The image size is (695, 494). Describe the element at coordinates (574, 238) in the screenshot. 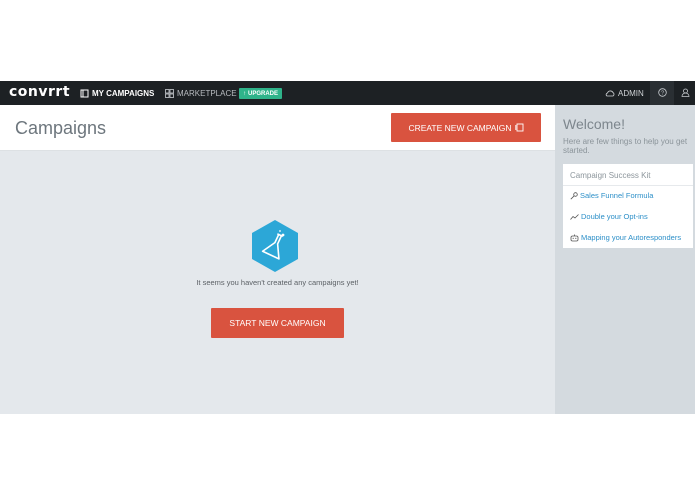

I see `robot-icon` at that location.